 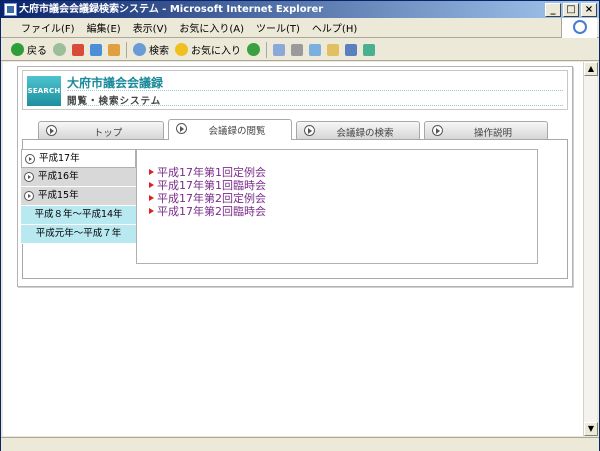 I want to click on tab-bar: トップ 会議録の閲覧 会議録の検索 操作説明, so click(x=294, y=129).